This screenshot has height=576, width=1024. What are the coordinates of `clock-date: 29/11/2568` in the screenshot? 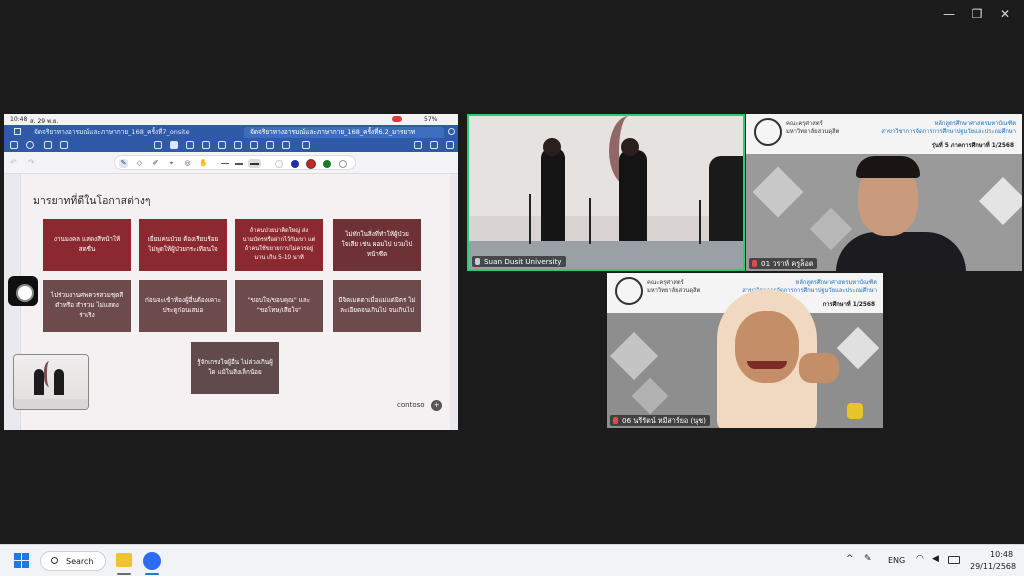 It's located at (993, 566).